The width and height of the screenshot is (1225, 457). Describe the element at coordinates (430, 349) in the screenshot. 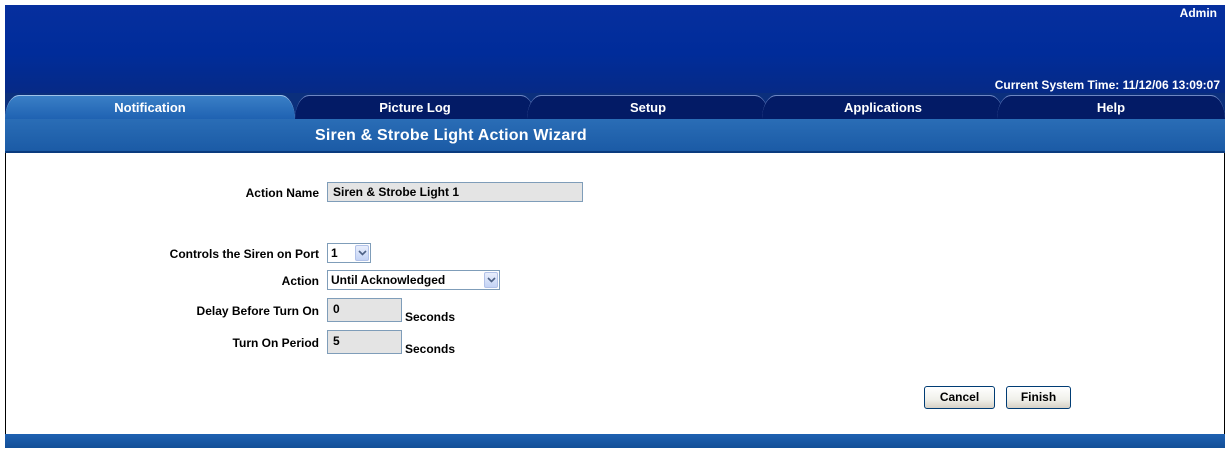

I see `period-units: Seconds` at that location.